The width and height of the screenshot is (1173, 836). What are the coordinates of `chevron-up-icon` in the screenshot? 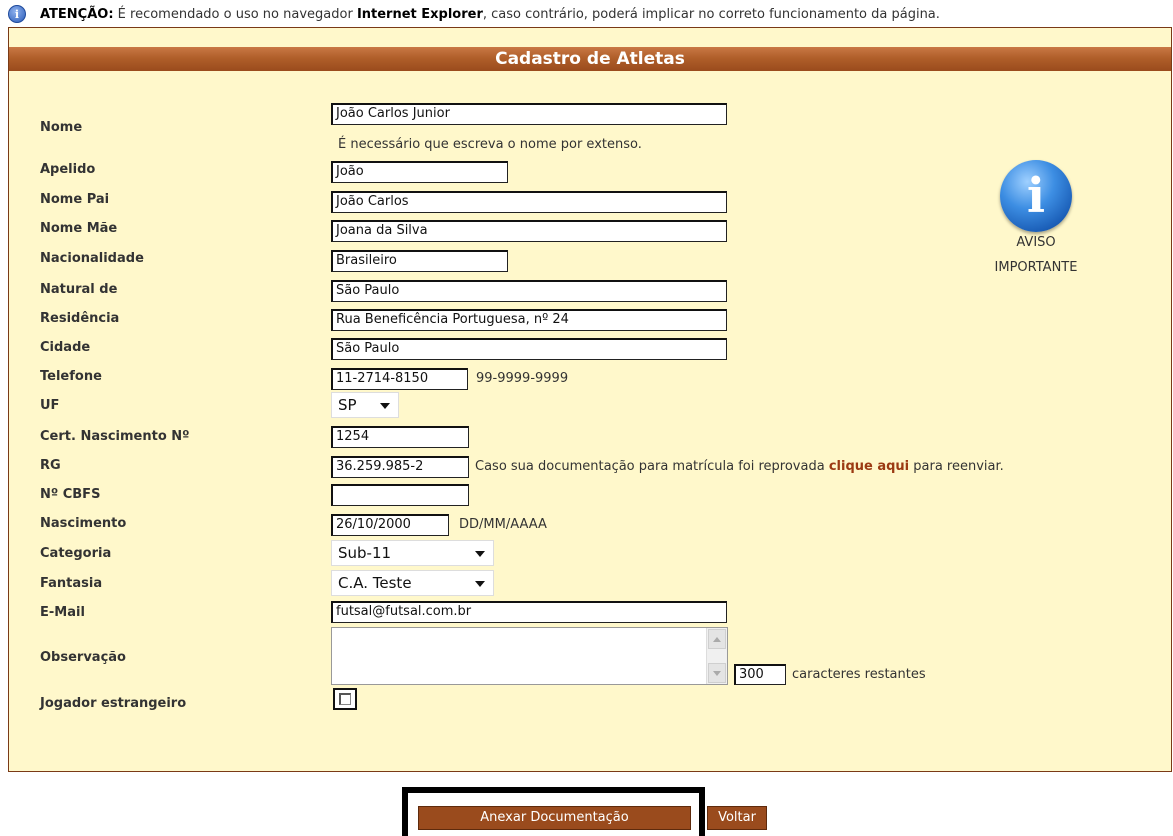 It's located at (717, 639).